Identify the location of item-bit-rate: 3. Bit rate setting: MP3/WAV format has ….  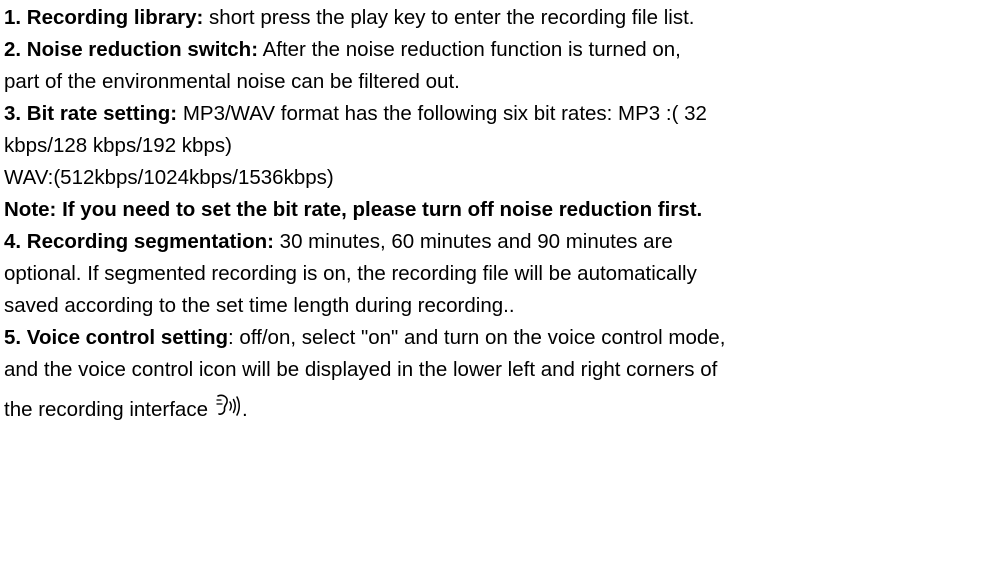
(494, 114).